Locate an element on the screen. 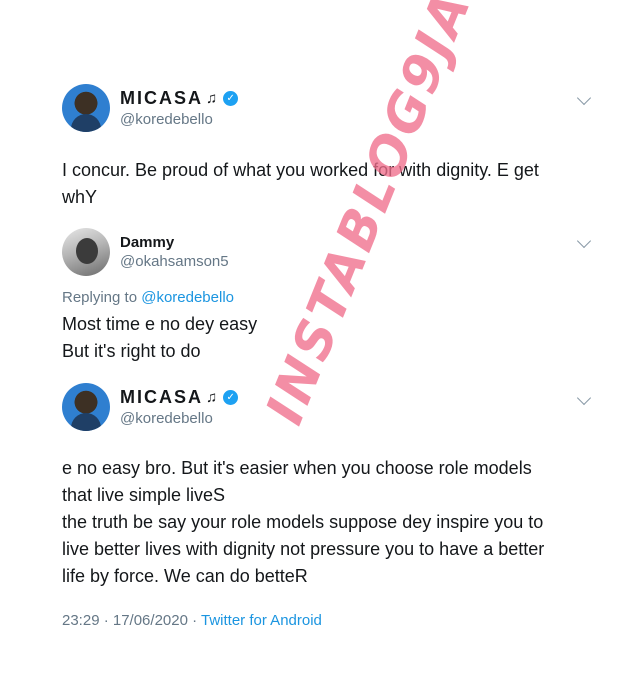 The width and height of the screenshot is (619, 689). display-name: Dammy is located at coordinates (174, 242).